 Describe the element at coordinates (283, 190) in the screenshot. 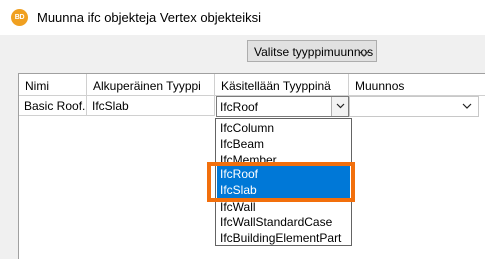

I see `list-item-selected: IfcSlab` at that location.